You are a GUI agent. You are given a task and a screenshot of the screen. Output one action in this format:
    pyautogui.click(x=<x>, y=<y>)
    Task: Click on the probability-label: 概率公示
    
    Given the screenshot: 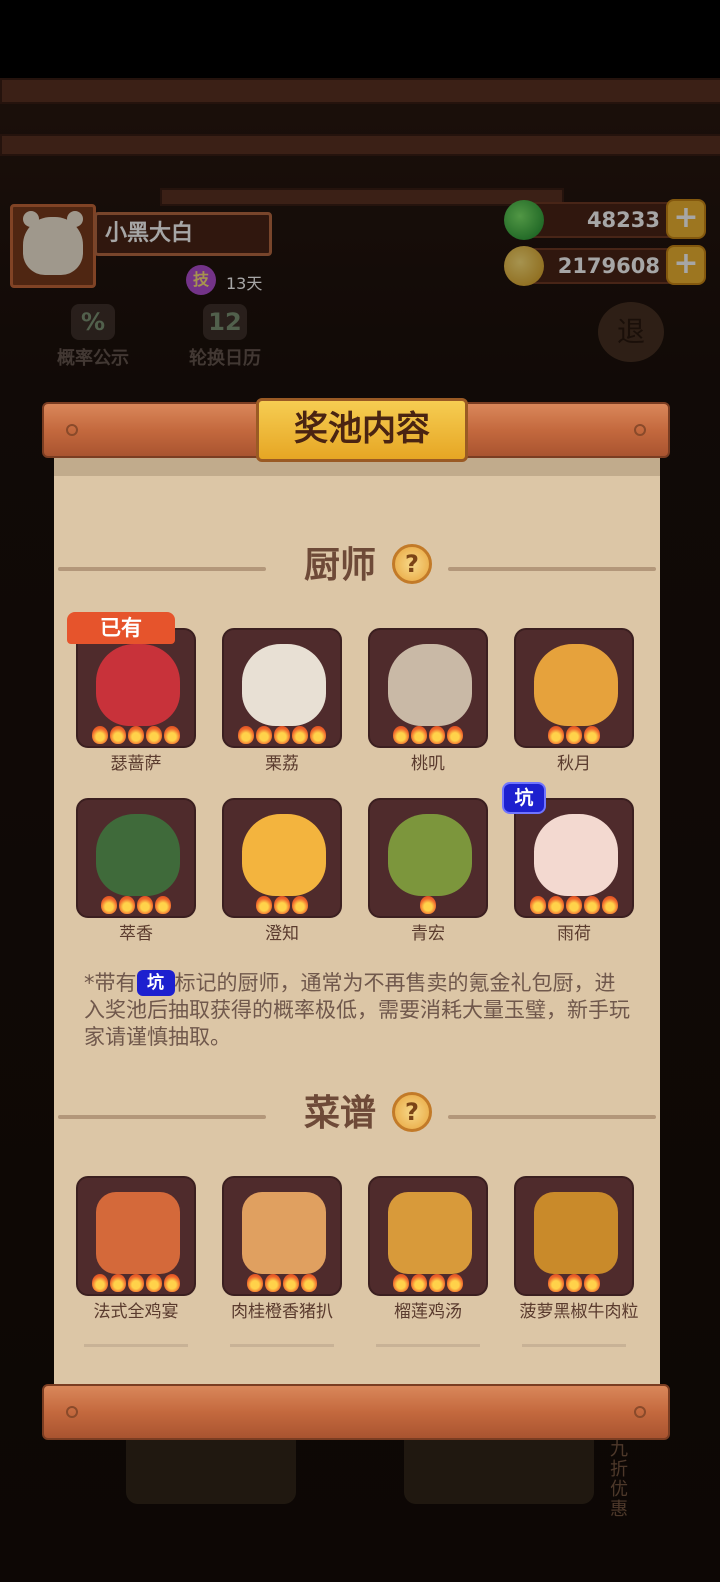 What is the action you would take?
    pyautogui.click(x=93, y=358)
    